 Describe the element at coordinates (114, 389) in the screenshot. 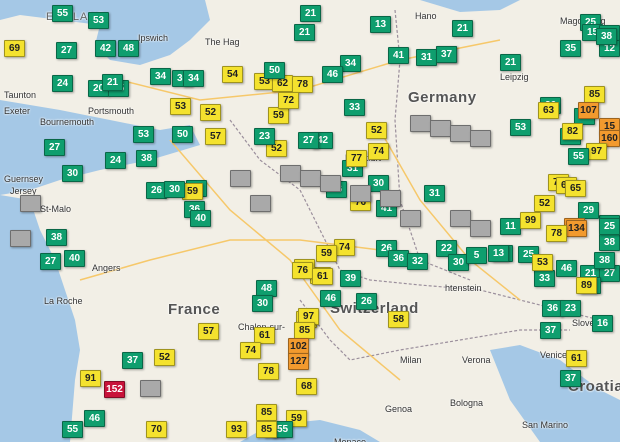

I see `aqi-marker: 152` at that location.